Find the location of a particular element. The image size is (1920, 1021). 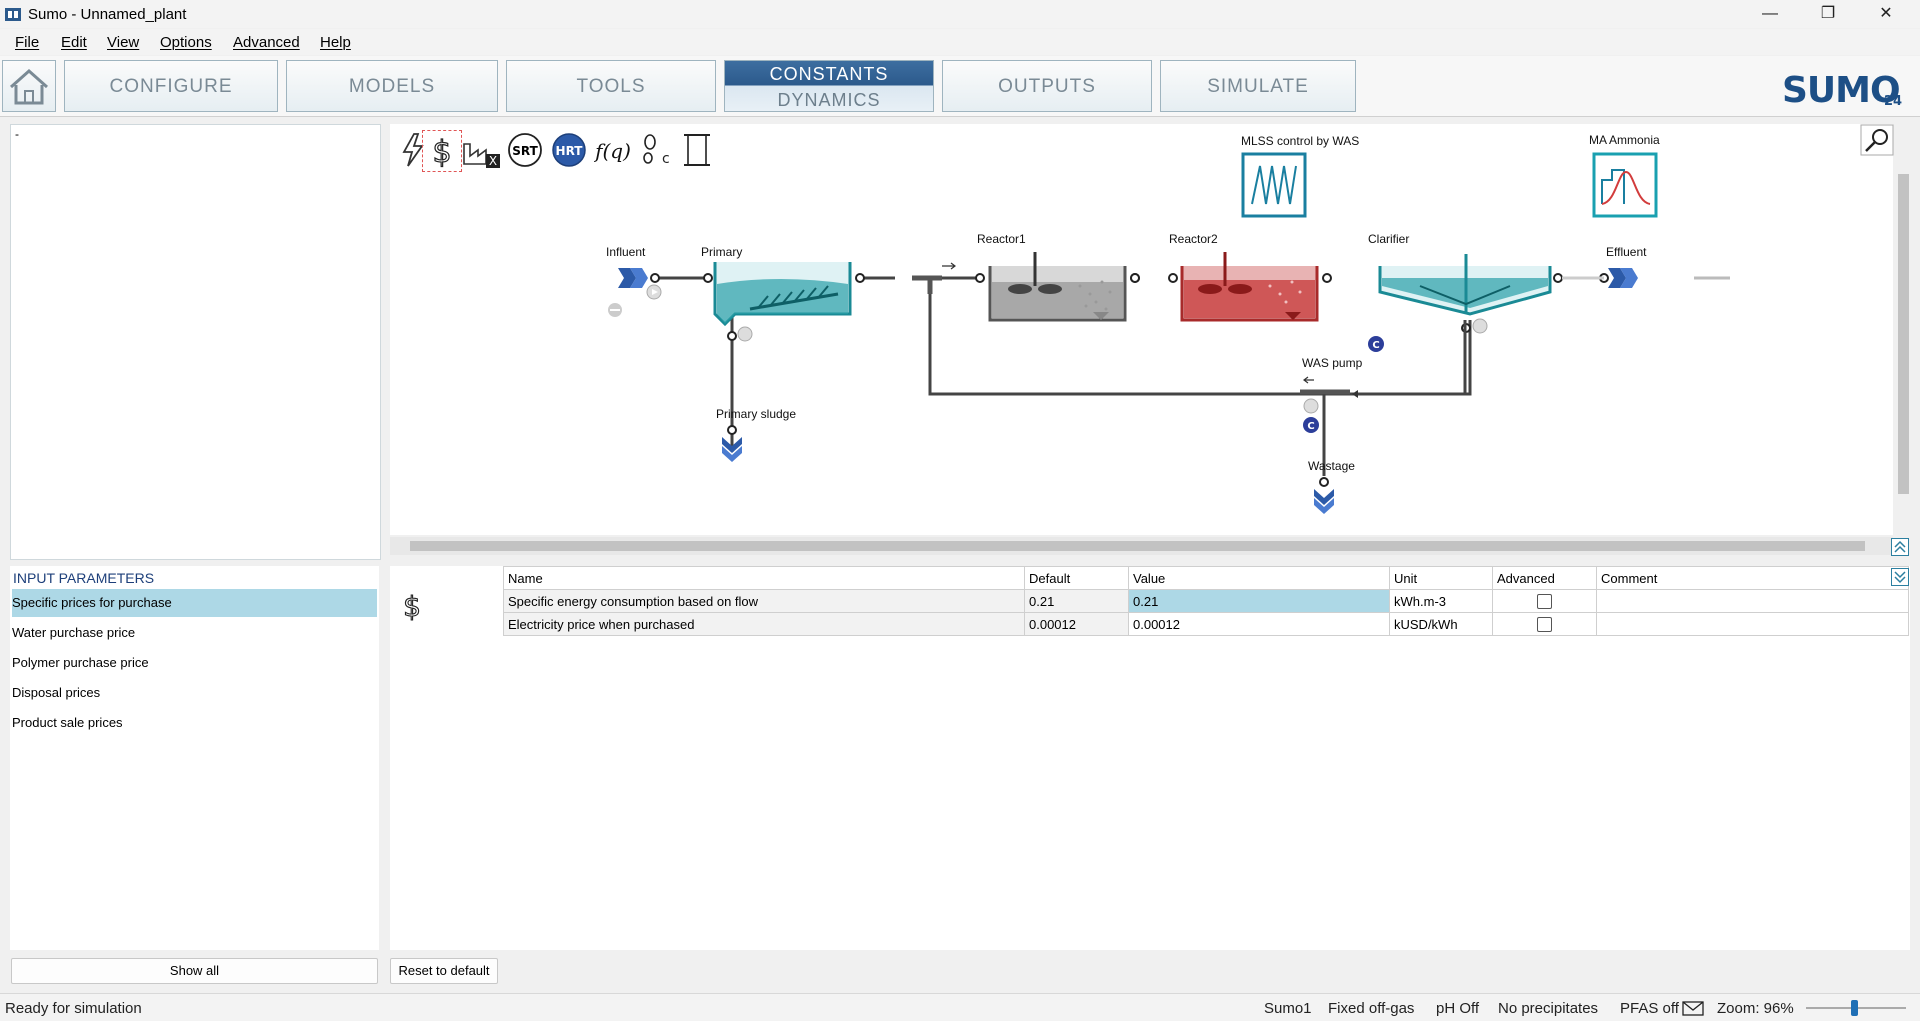

col-unit: Unit is located at coordinates (1441, 578).